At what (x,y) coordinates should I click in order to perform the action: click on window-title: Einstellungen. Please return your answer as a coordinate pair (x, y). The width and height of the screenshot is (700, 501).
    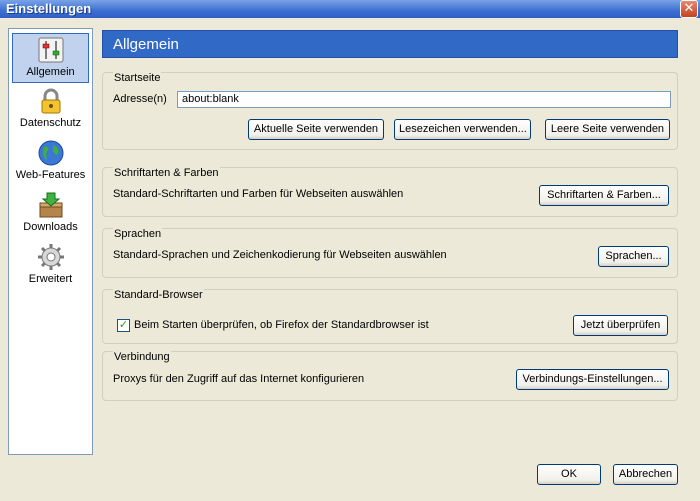
    Looking at the image, I should click on (49, 8).